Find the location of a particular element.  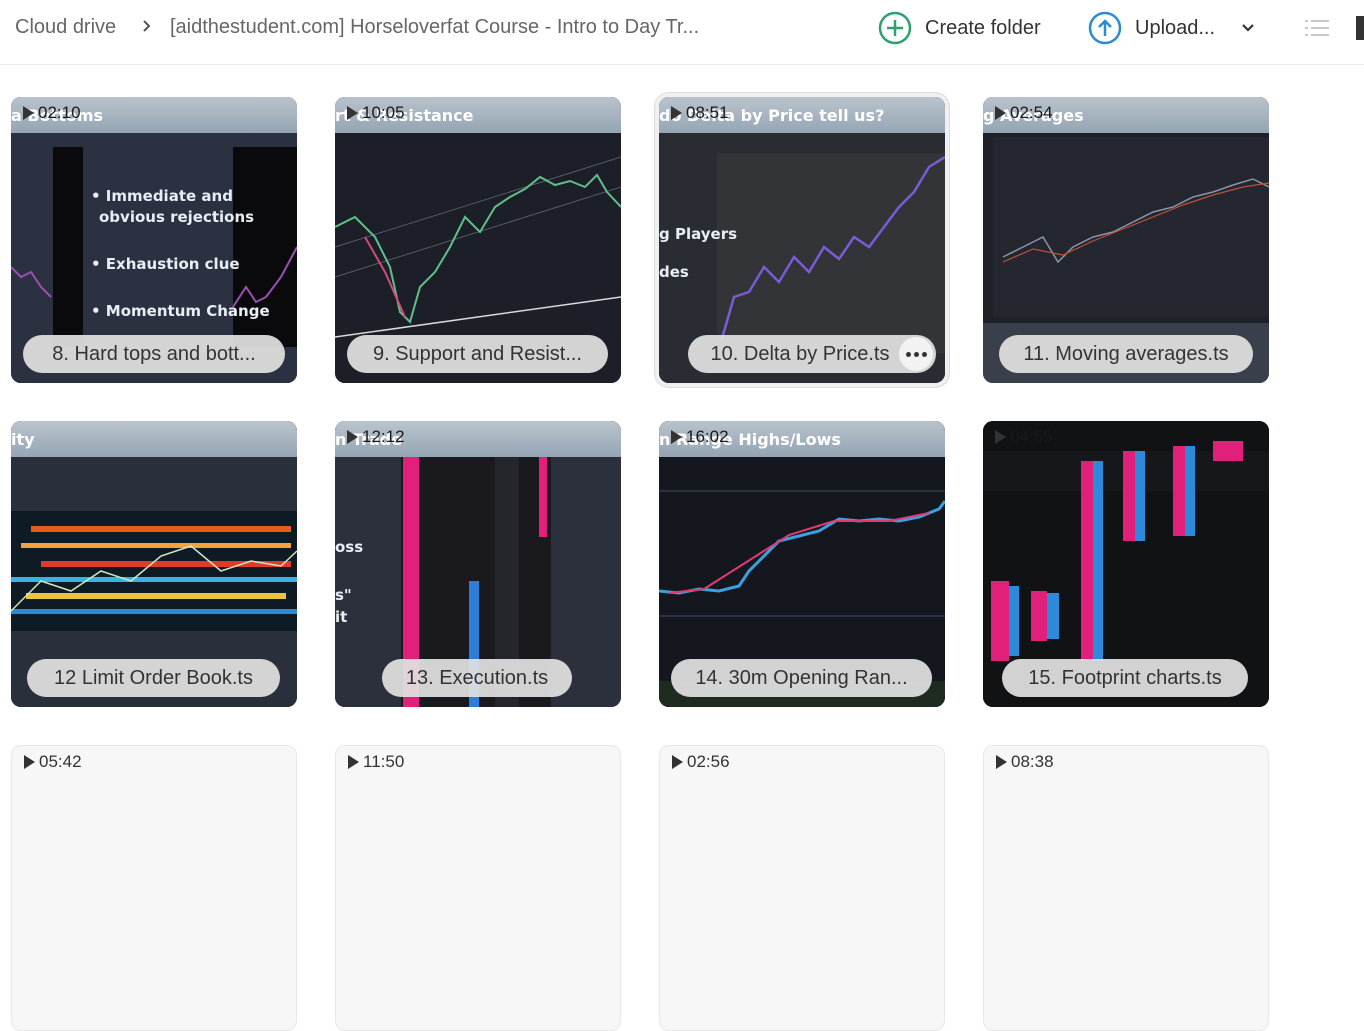

file-name-label: 15. Footprint charts.ts is located at coordinates (1125, 678).